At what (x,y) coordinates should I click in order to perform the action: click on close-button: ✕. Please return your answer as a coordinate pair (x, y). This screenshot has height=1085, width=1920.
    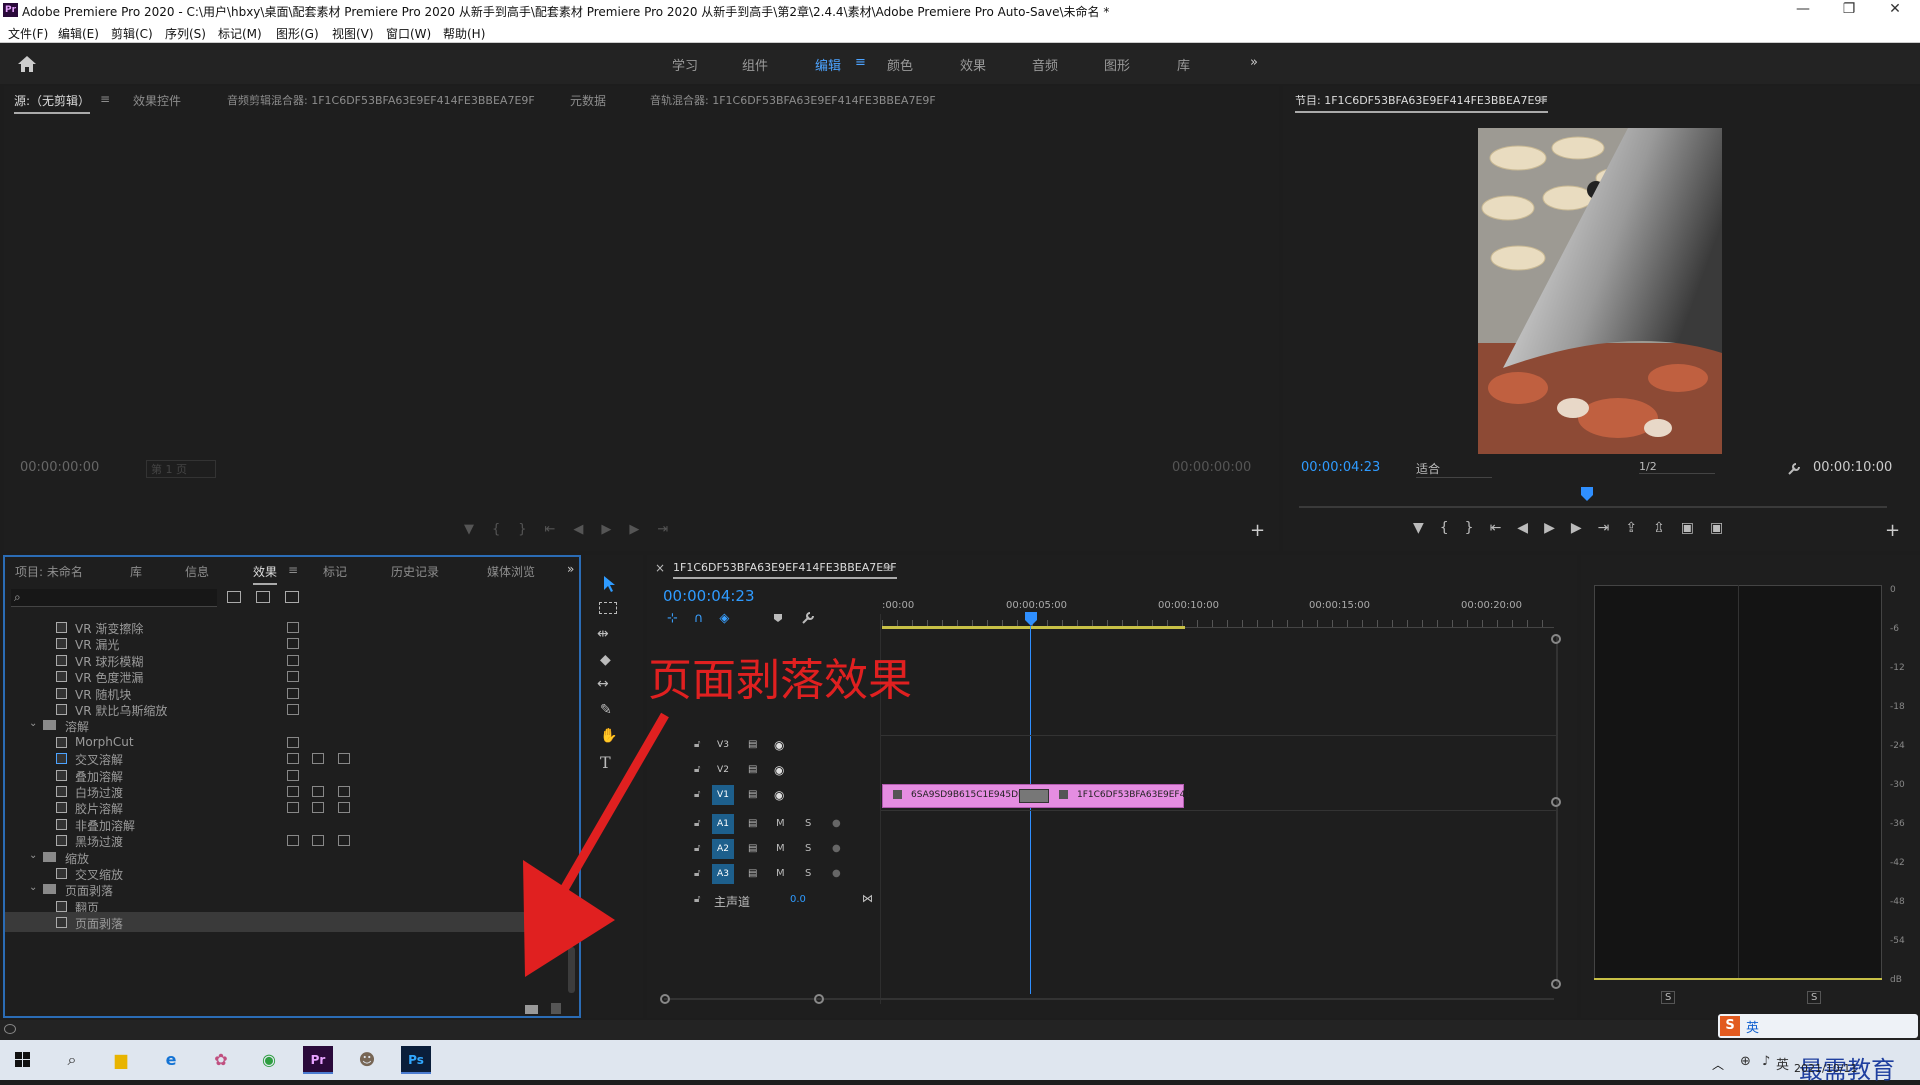
    Looking at the image, I should click on (1895, 9).